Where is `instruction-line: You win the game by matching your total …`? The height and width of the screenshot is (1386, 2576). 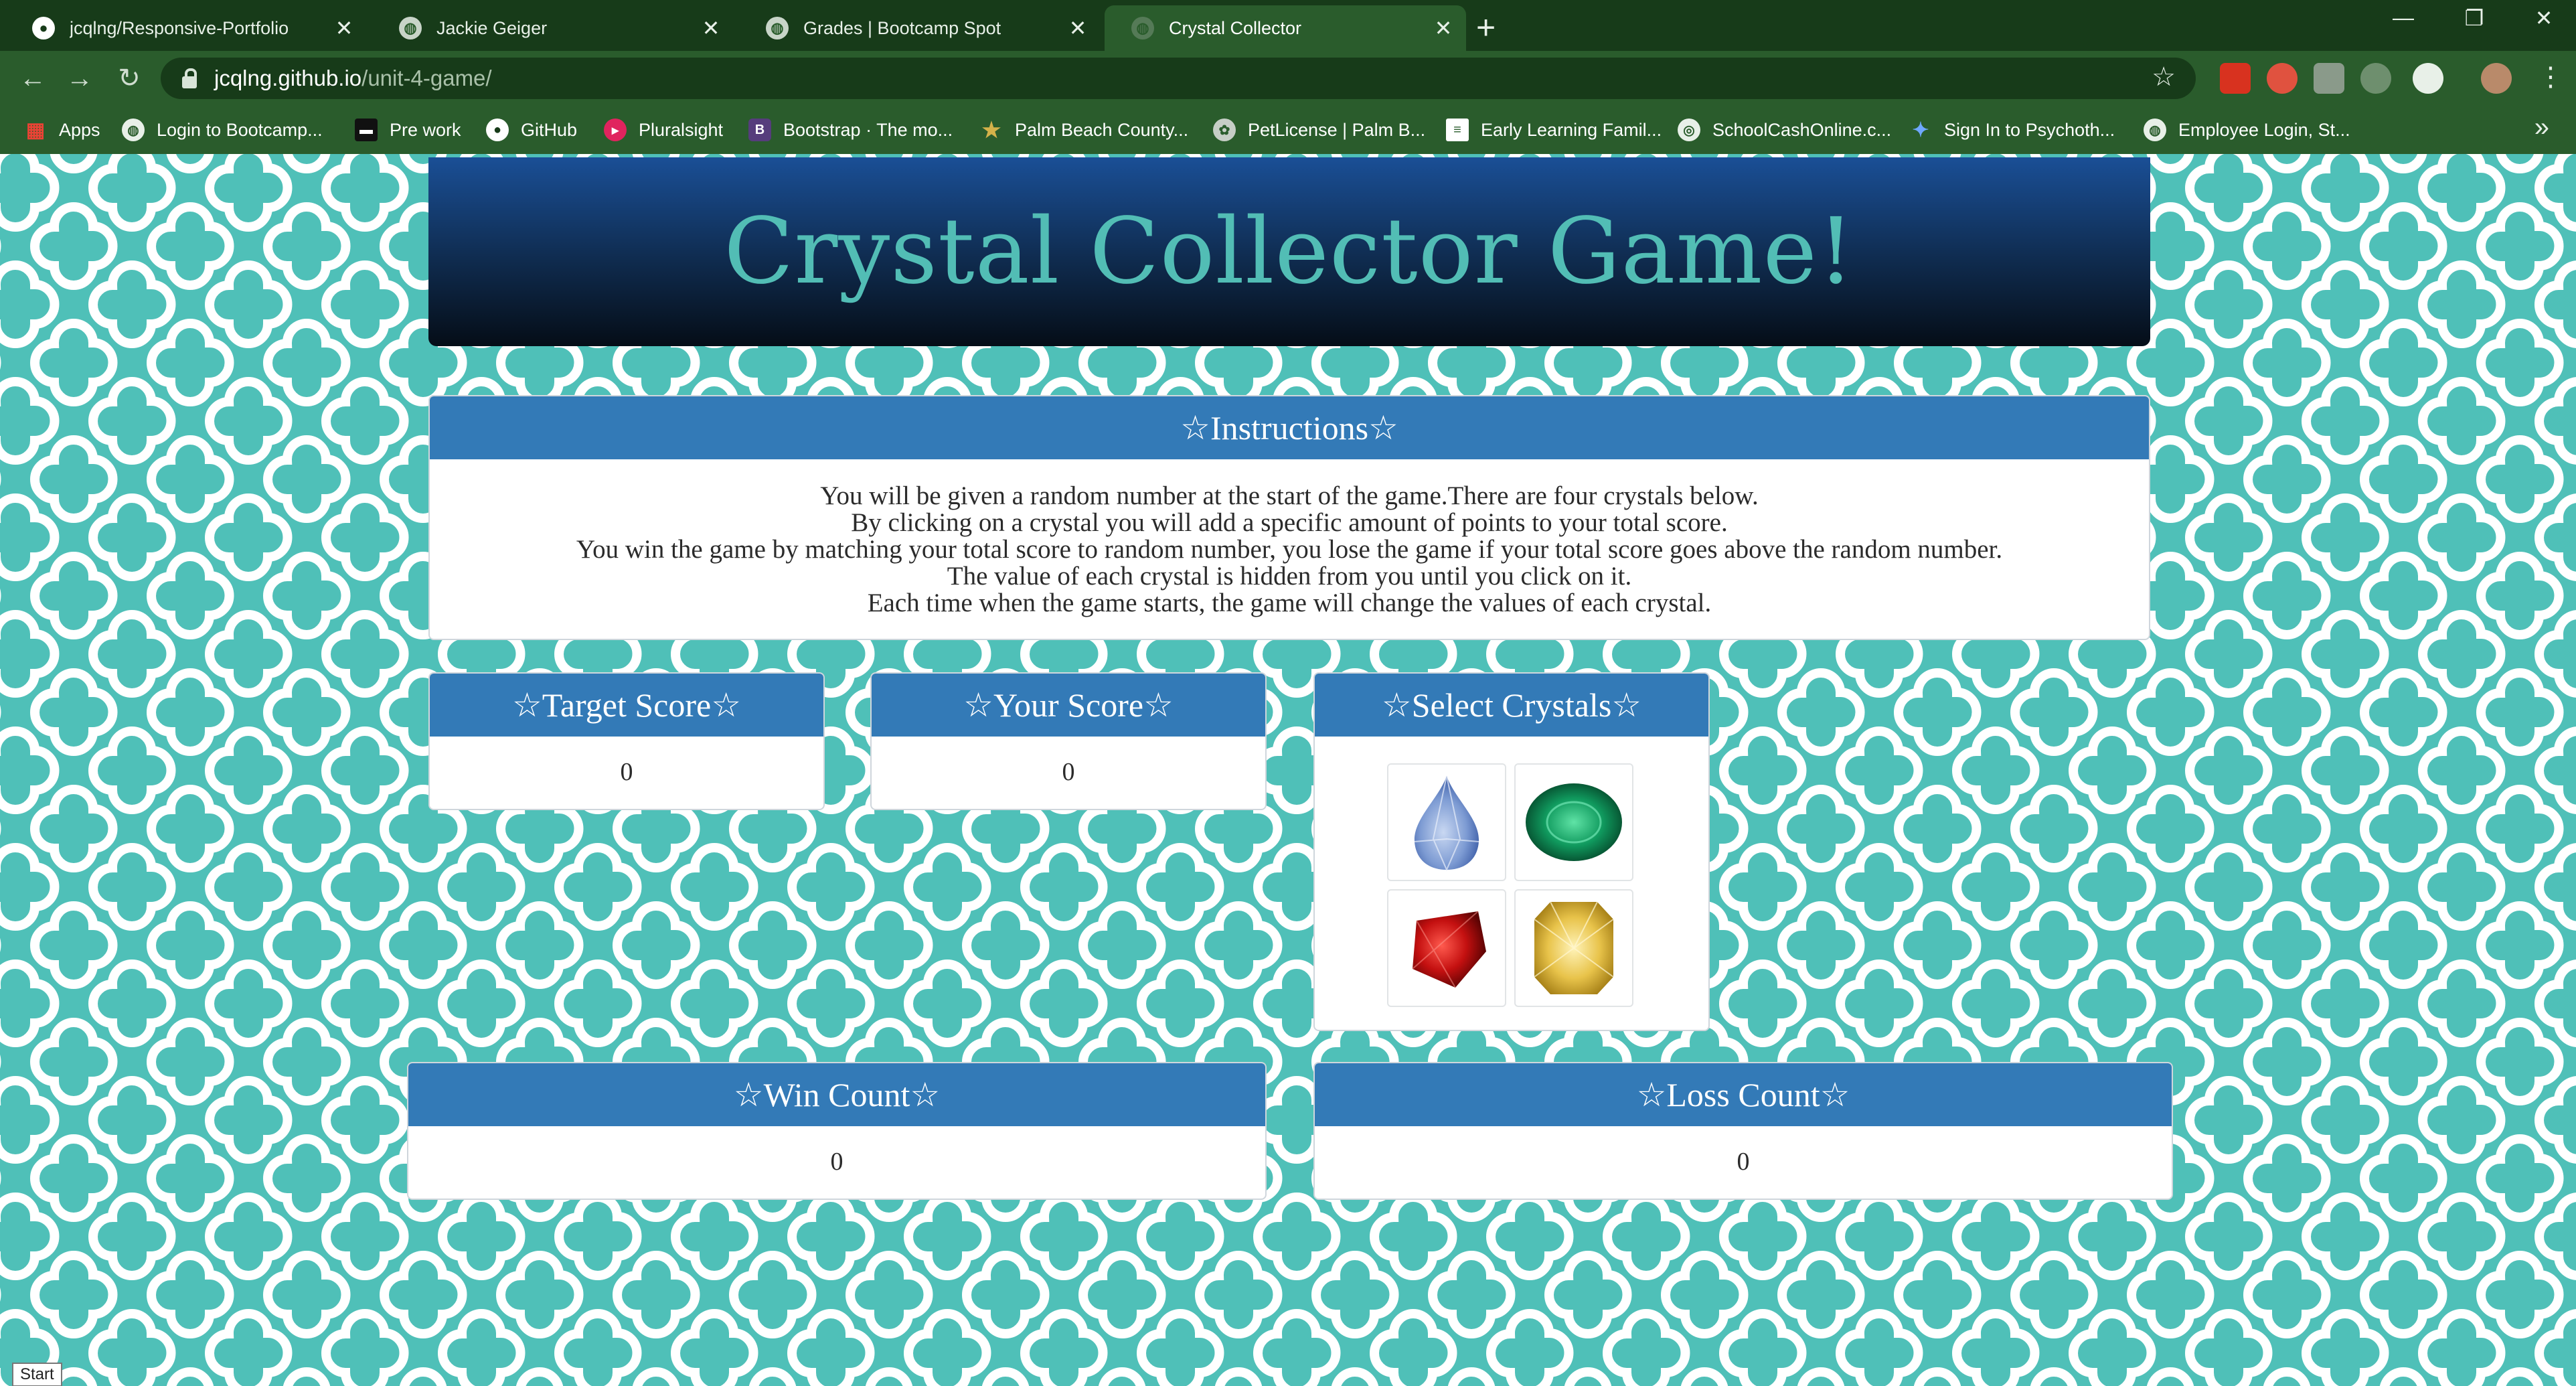 instruction-line: You win the game by matching your total … is located at coordinates (1290, 549).